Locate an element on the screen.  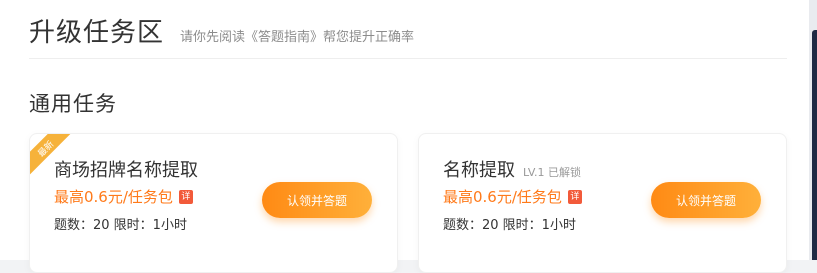
page-subtitle-guide-link: 请你先阅读《答题指南》帮您提升正确率 is located at coordinates (297, 35).